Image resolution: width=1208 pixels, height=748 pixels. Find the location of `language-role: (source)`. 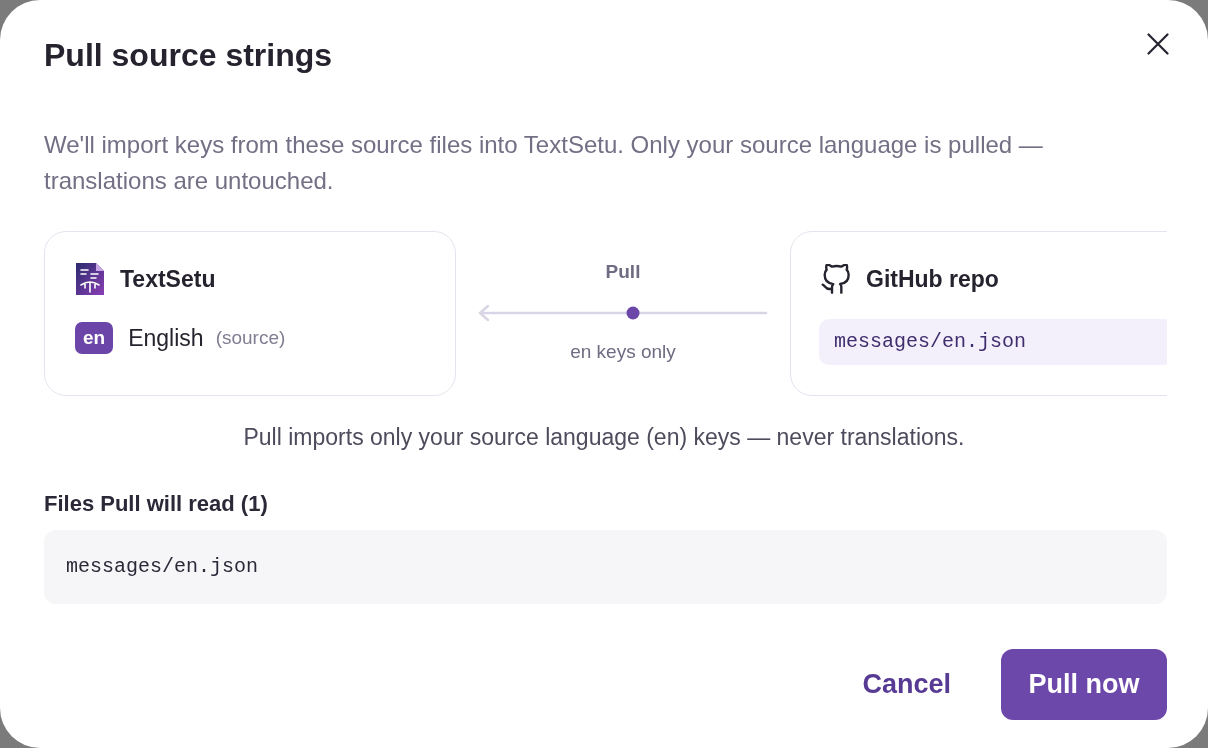

language-role: (source) is located at coordinates (250, 337).